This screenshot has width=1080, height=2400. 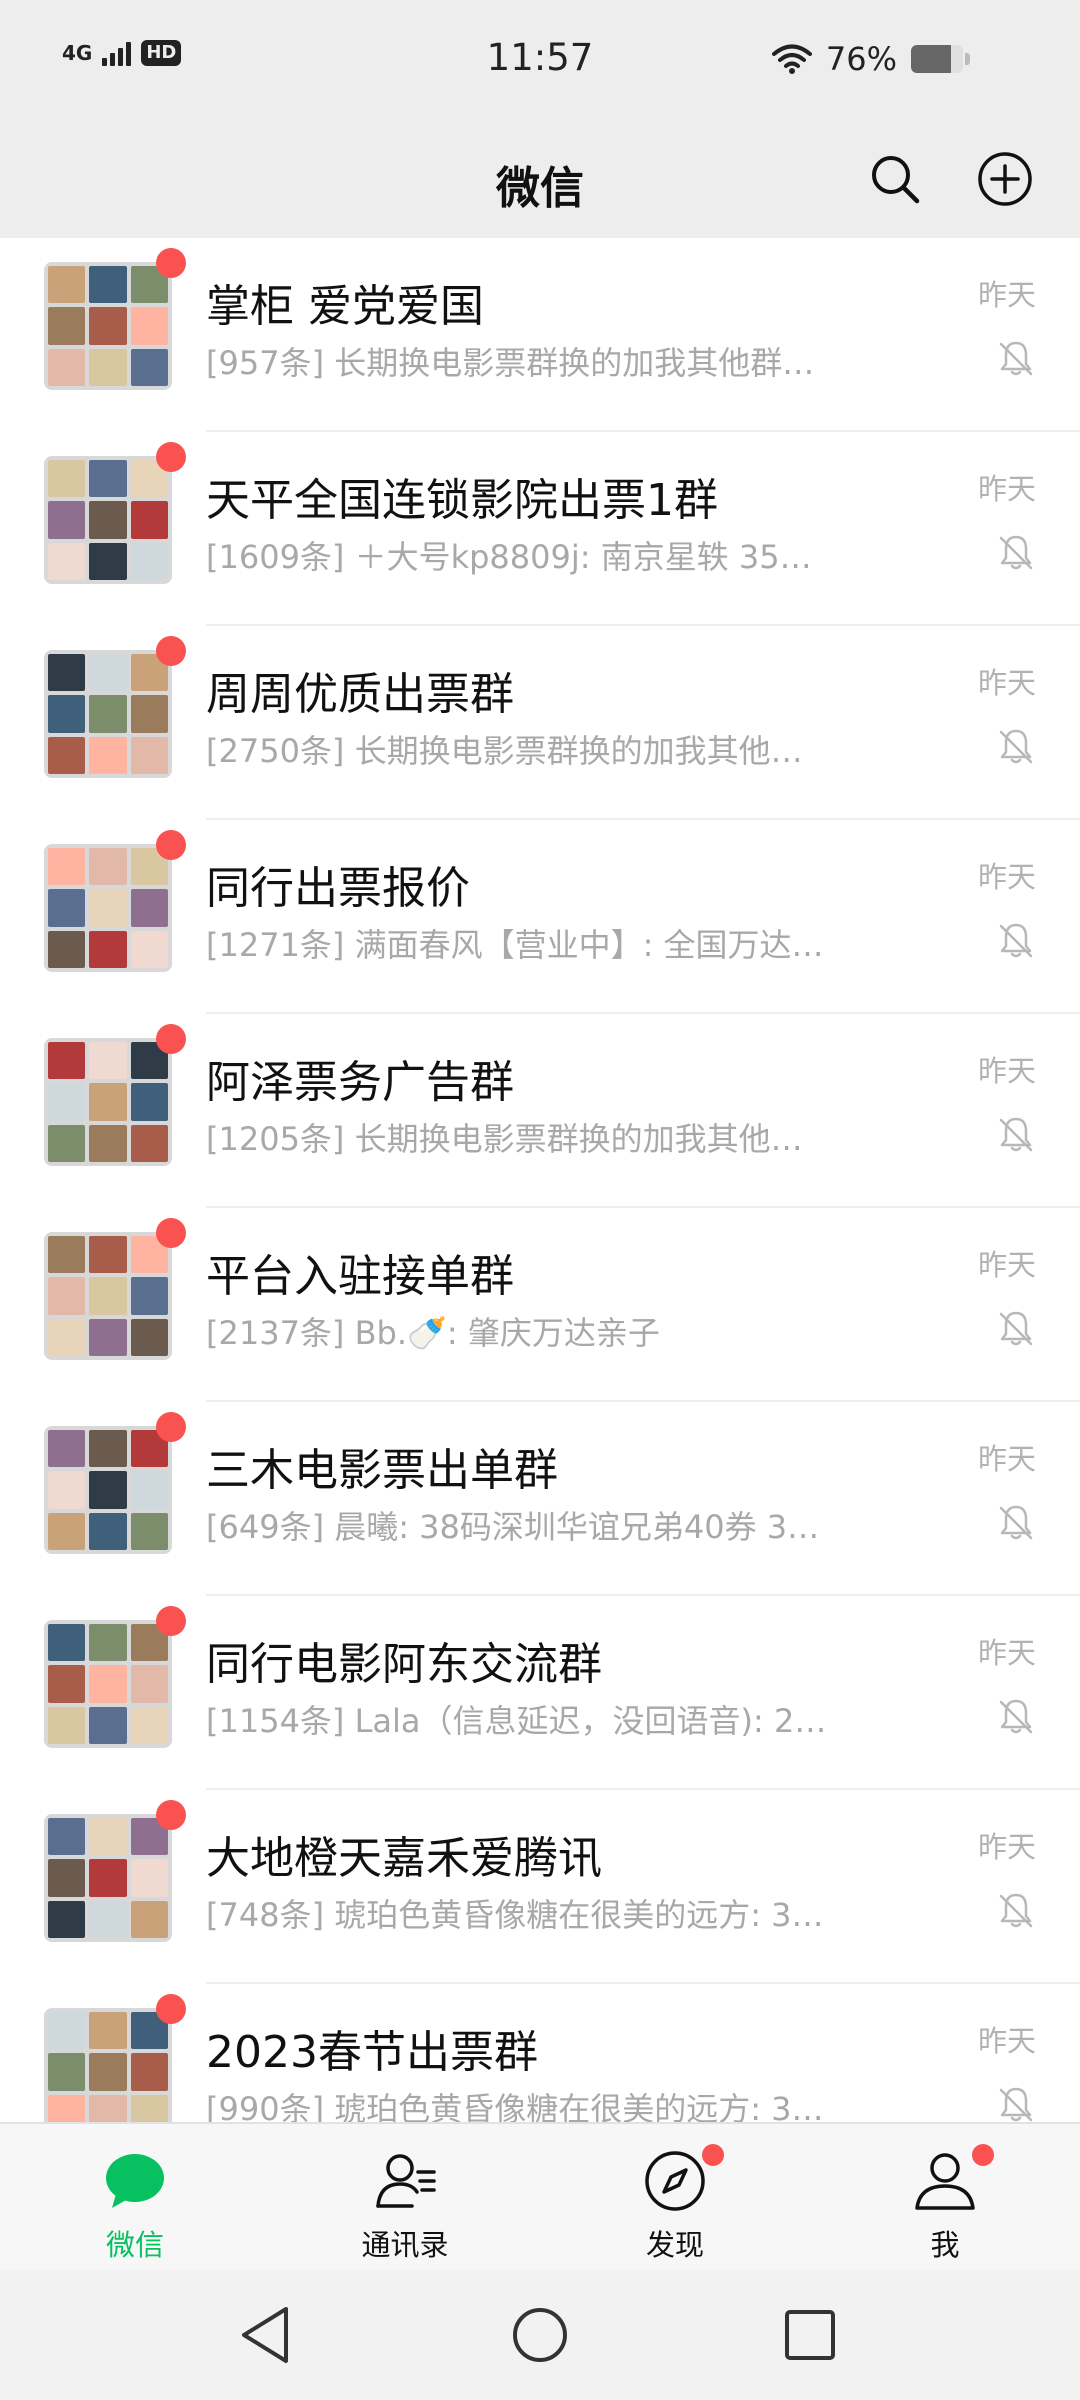 I want to click on bottom-tab-bar: 微信 通讯录 发现 我, so click(x=540, y=2196).